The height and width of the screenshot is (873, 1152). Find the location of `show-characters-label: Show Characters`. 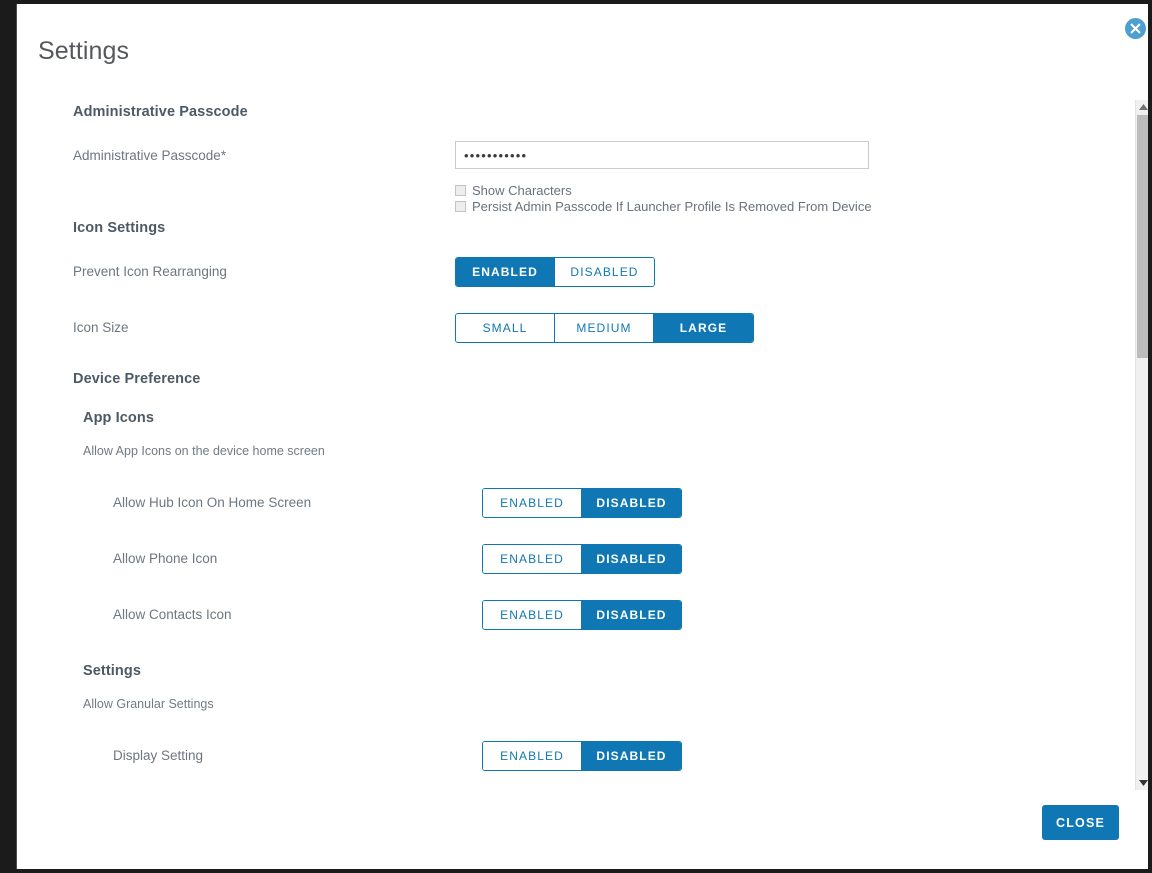

show-characters-label: Show Characters is located at coordinates (522, 190).